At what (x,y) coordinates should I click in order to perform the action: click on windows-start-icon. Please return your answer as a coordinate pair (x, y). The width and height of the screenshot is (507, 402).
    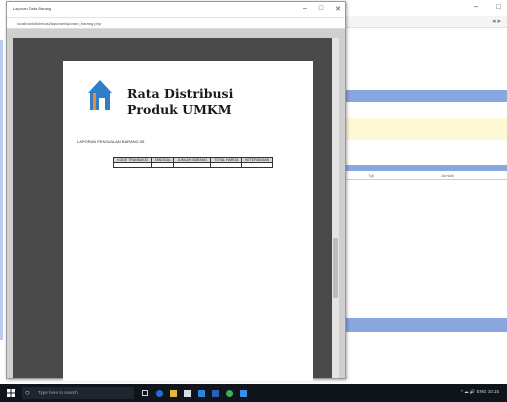
    Looking at the image, I should click on (11, 393).